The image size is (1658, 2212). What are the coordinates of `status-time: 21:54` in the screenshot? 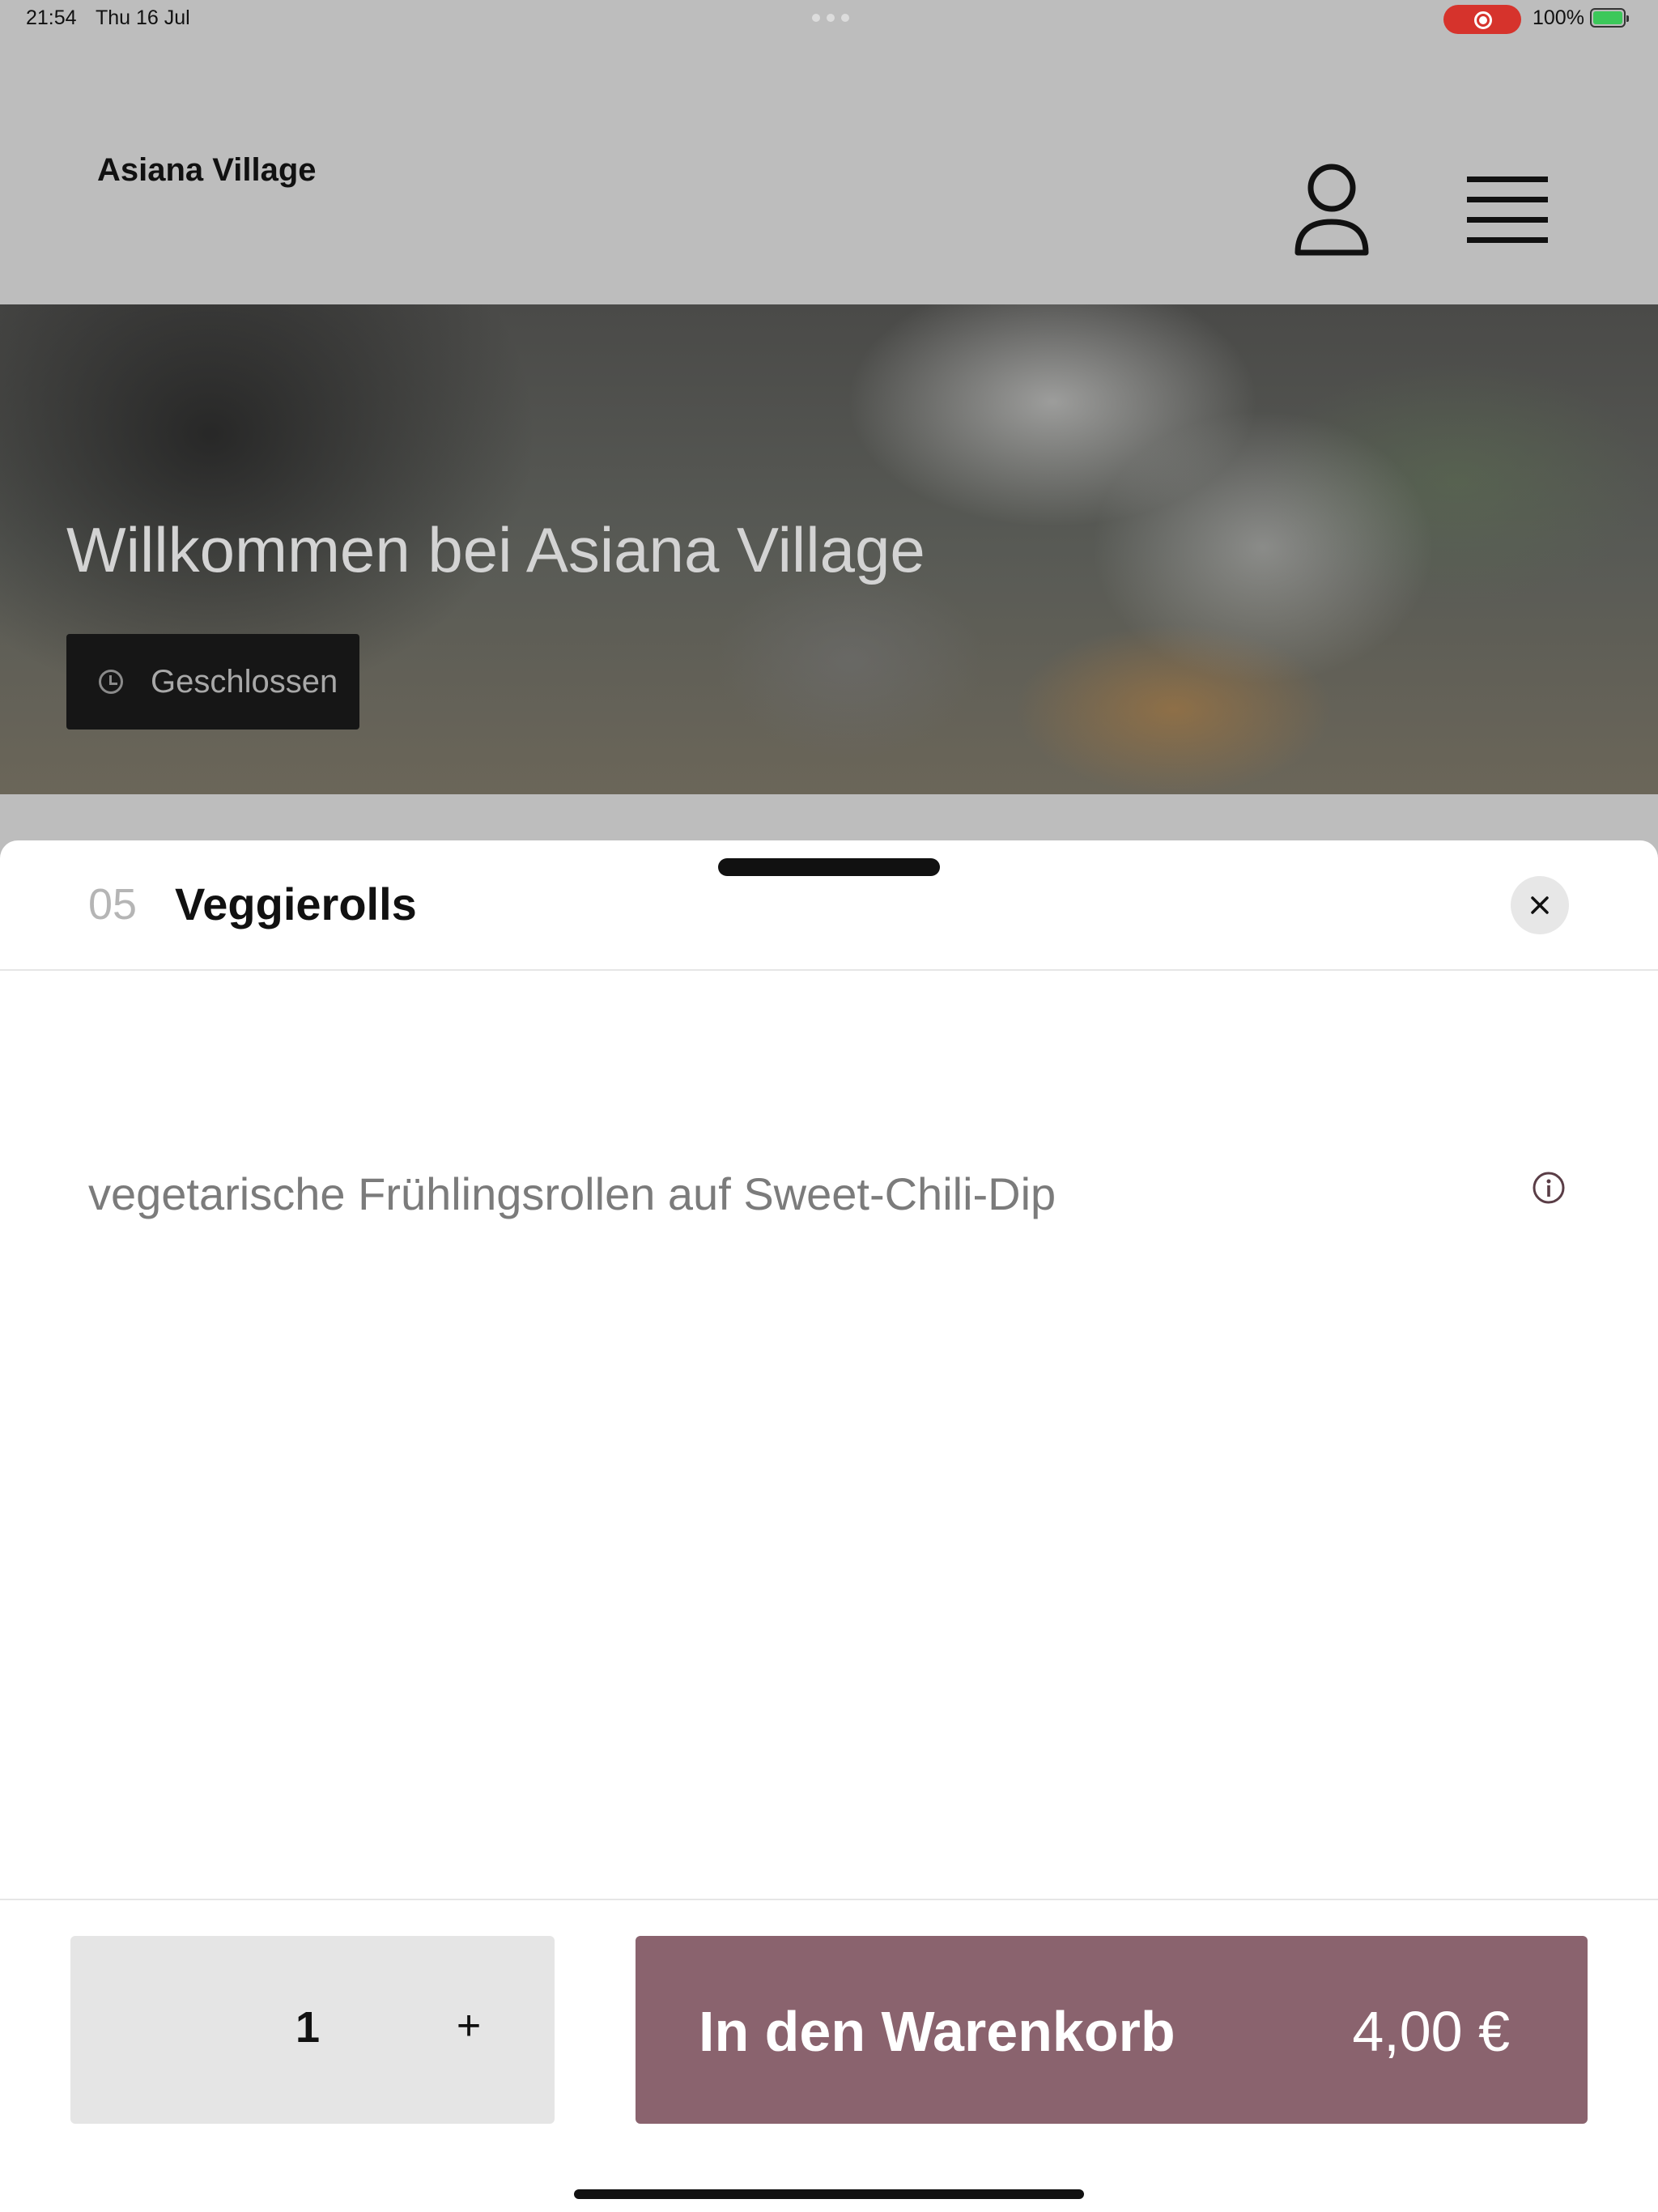 It's located at (51, 18).